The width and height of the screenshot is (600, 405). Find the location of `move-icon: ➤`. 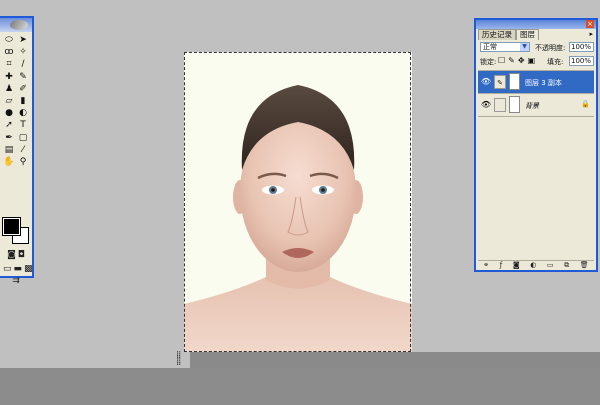

move-icon: ➤ is located at coordinates (23, 40).